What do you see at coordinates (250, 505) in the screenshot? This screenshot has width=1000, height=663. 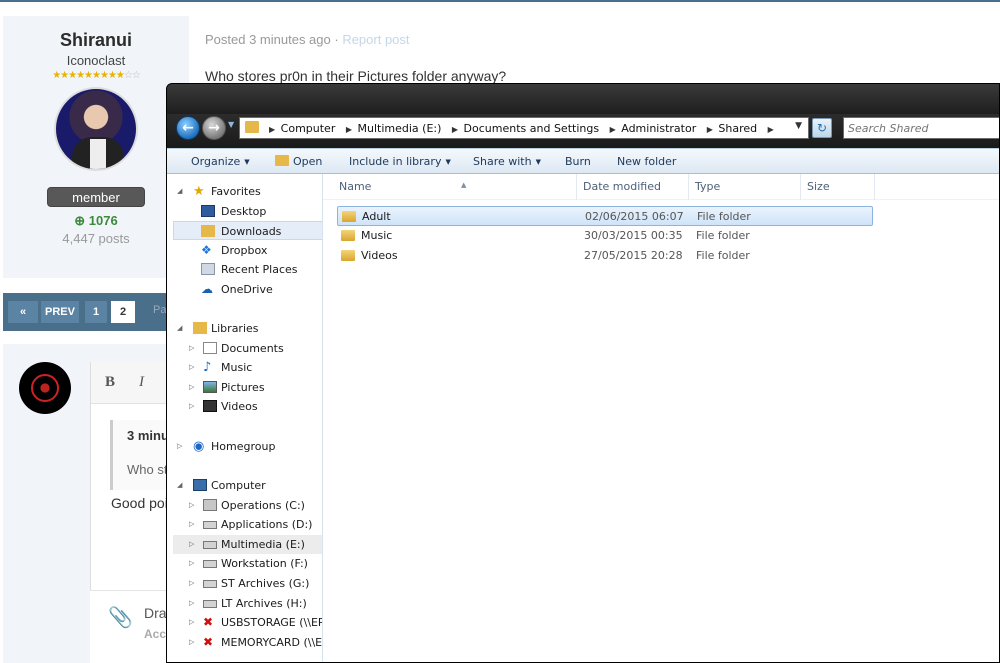 I see `nav-drive-c: ▷ Operations (C:)` at bounding box center [250, 505].